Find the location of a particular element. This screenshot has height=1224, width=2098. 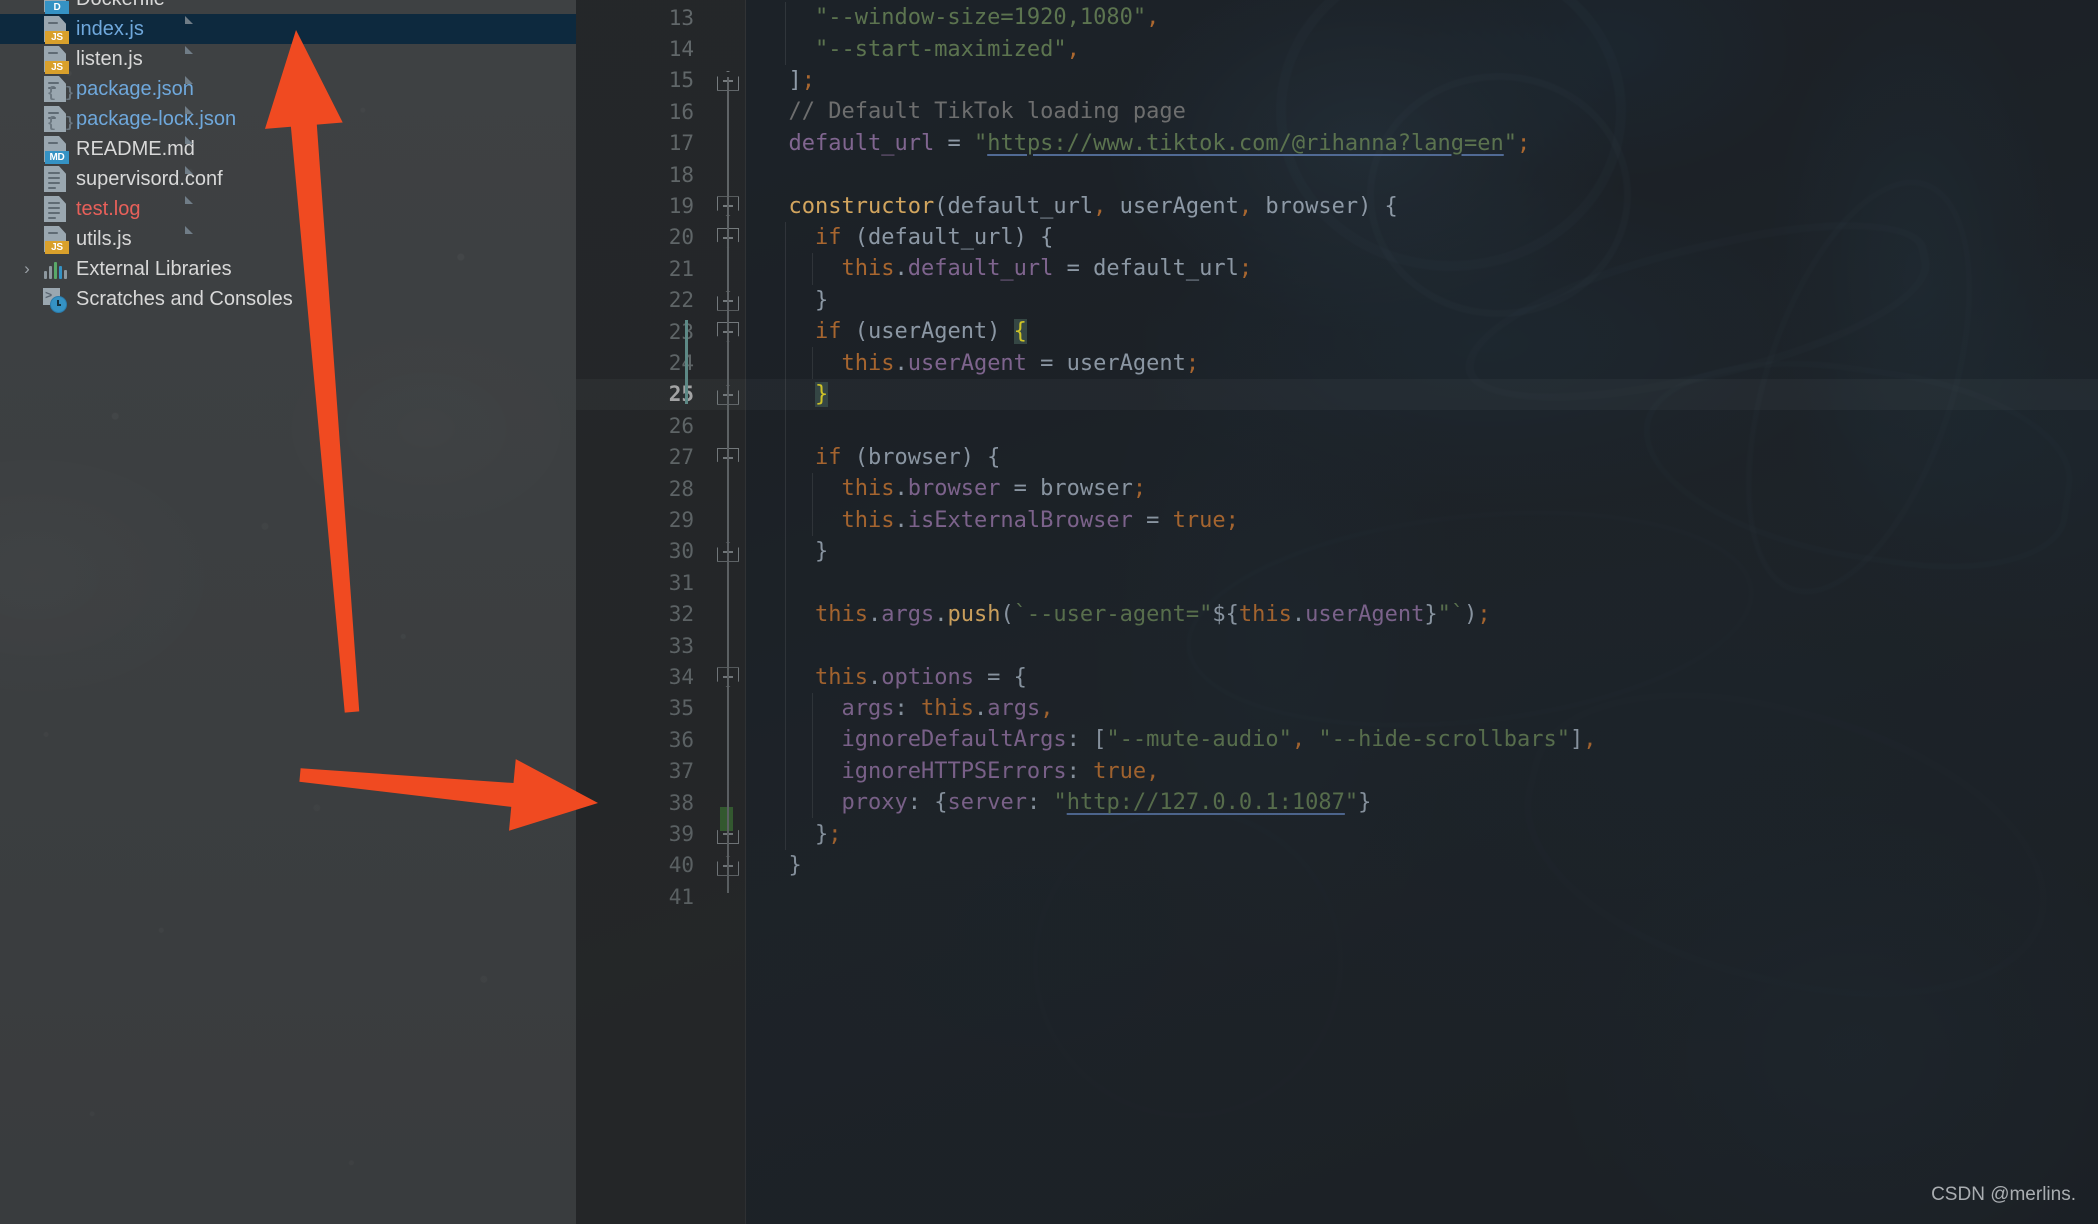

file-markdown-icon: MD is located at coordinates (116, 149).